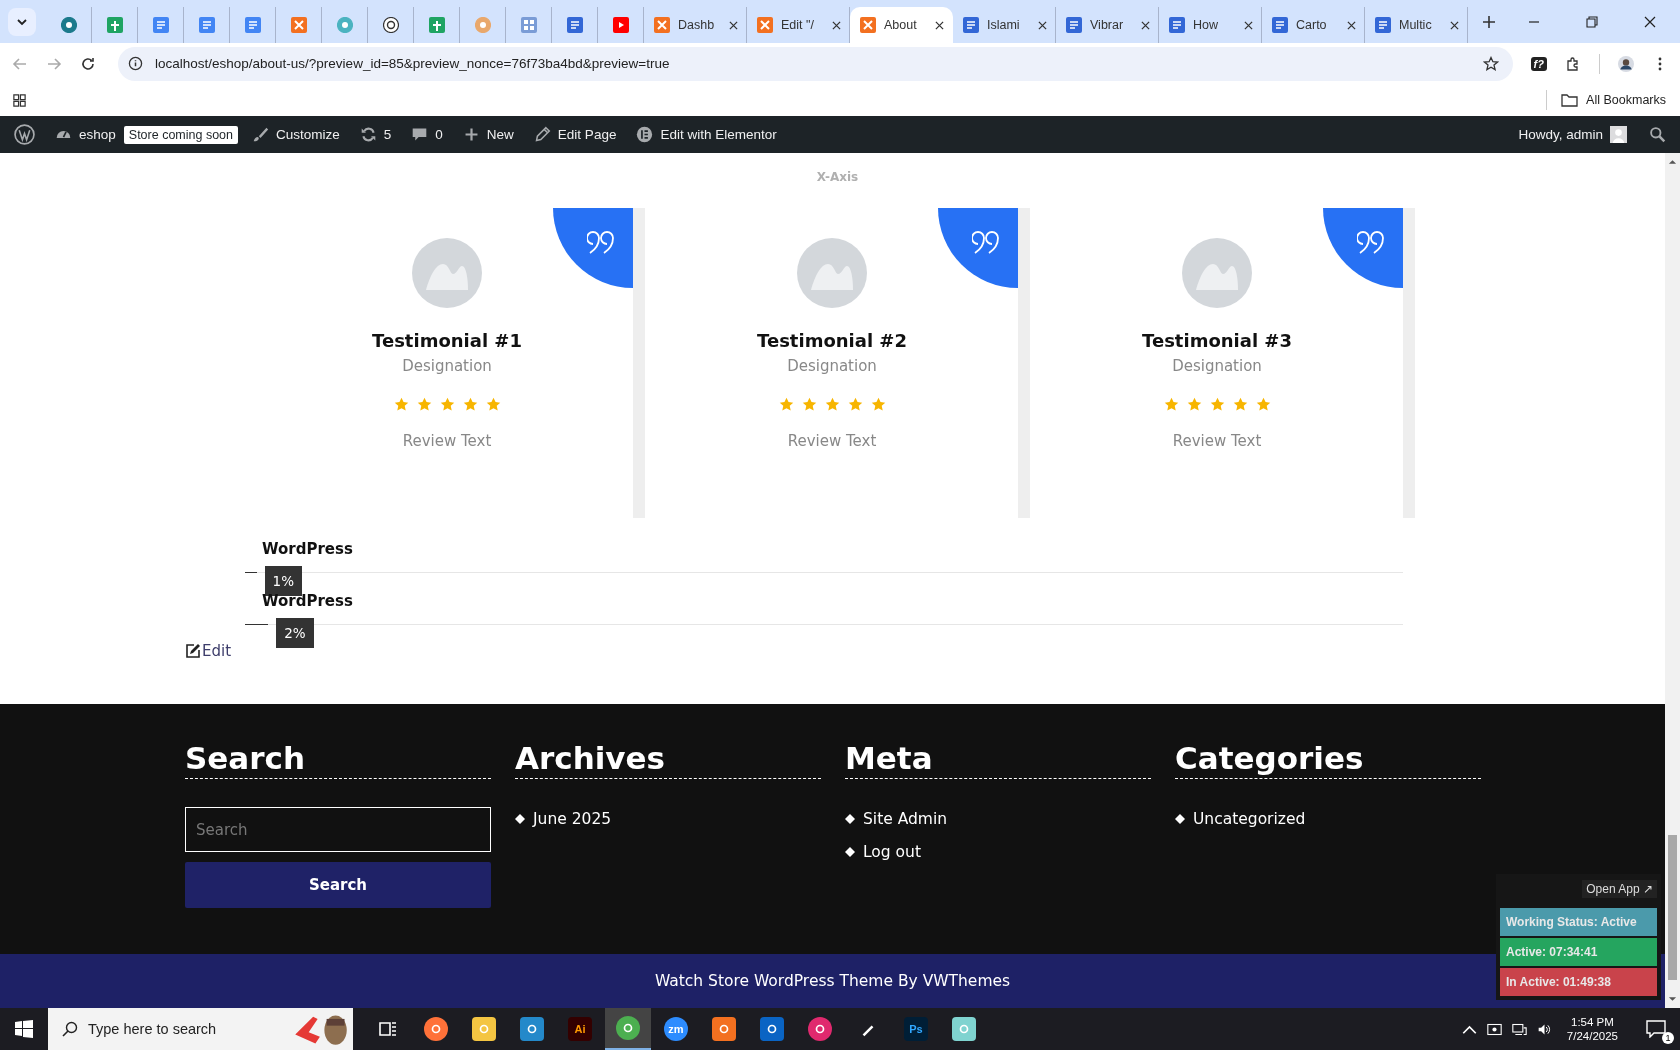 Image resolution: width=1680 pixels, height=1050 pixels. I want to click on scroll-thumb, so click(1672, 907).